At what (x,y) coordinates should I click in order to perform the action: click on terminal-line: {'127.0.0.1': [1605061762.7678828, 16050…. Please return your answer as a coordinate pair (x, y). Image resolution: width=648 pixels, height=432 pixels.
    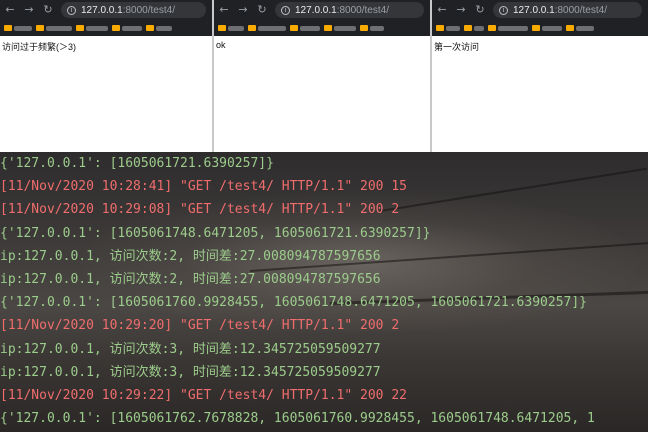
    Looking at the image, I should click on (297, 419).